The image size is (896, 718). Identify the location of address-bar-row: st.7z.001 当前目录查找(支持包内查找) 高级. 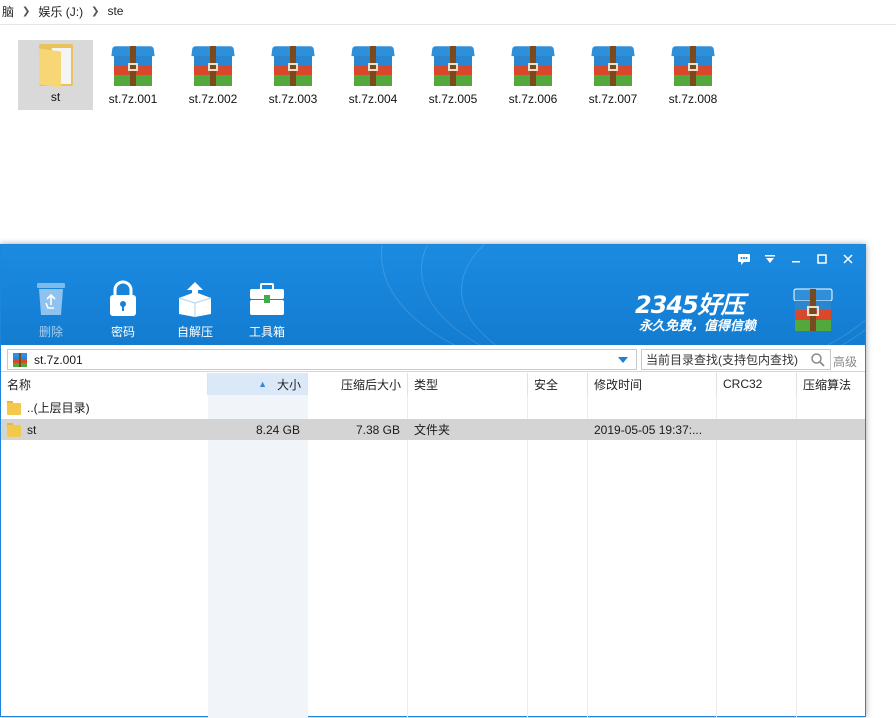
(433, 359).